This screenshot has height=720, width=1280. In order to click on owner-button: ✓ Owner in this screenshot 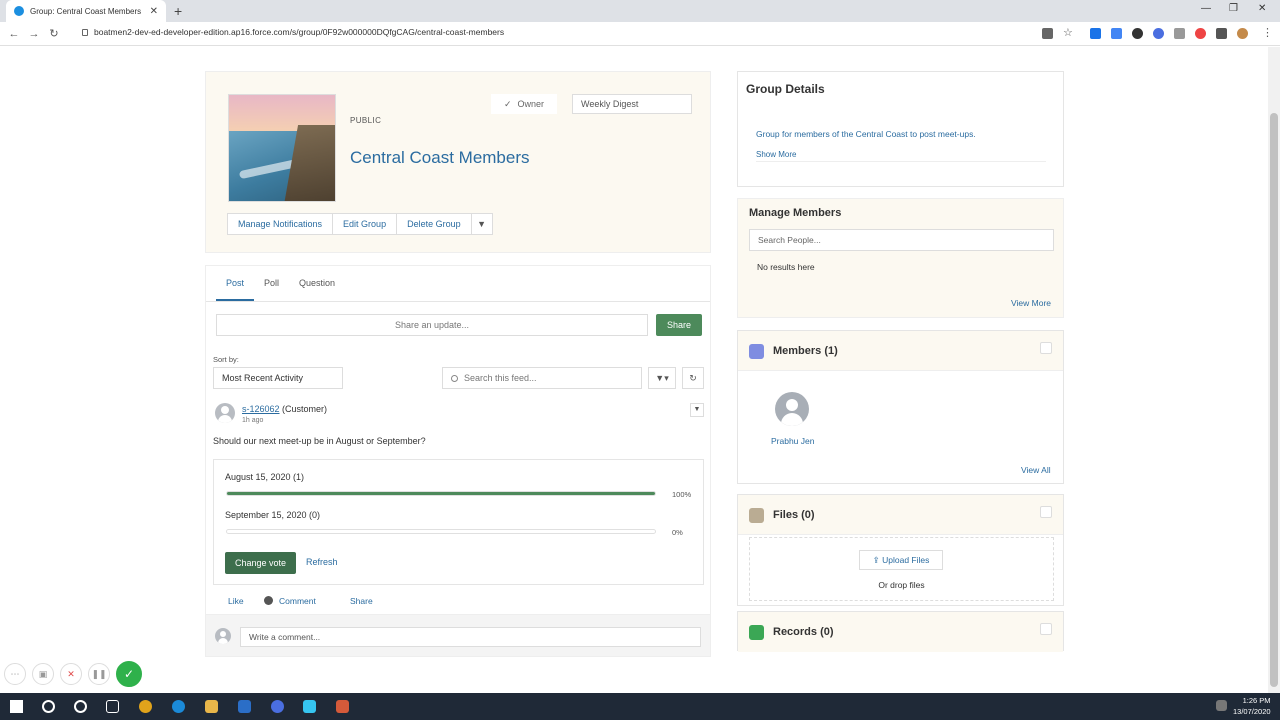, I will do `click(524, 104)`.